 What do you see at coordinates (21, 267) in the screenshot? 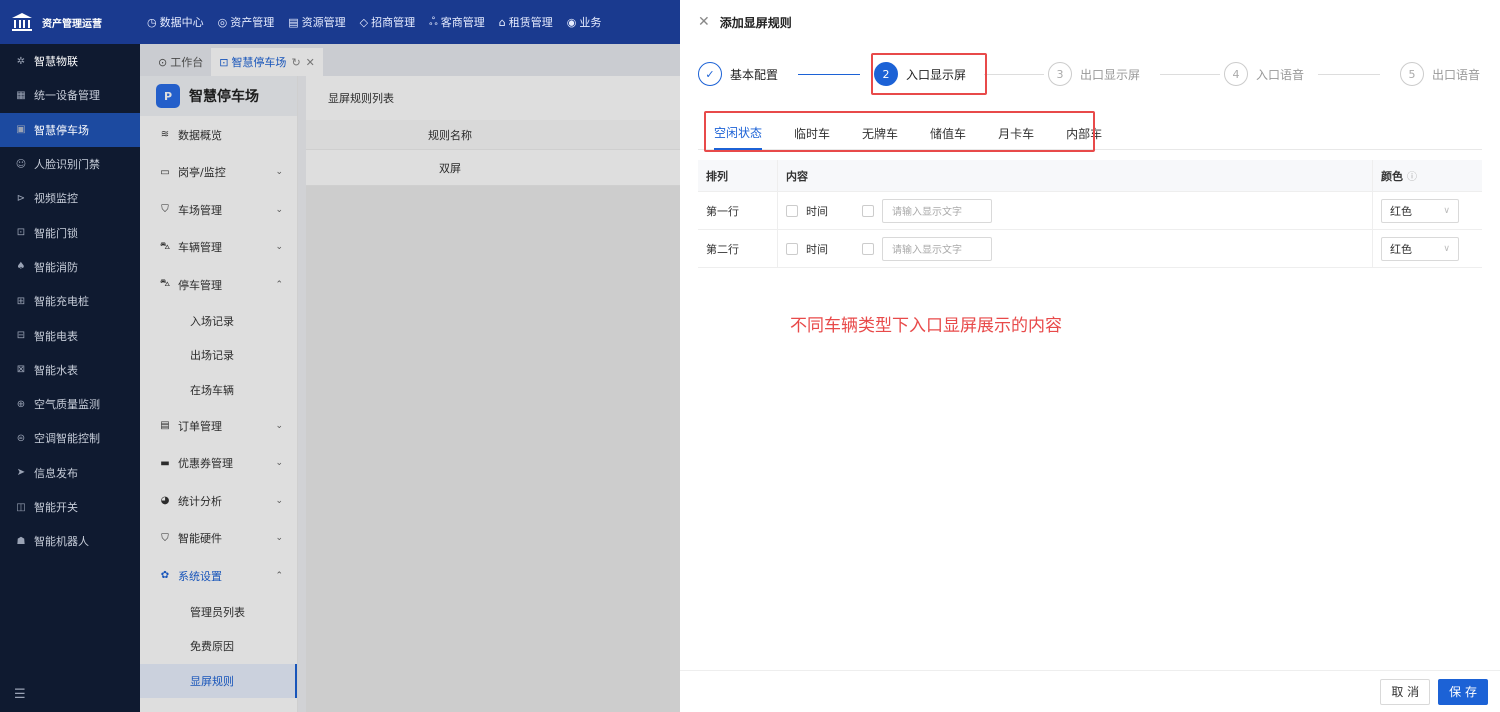
I see `fire-icon: ♠` at bounding box center [21, 267].